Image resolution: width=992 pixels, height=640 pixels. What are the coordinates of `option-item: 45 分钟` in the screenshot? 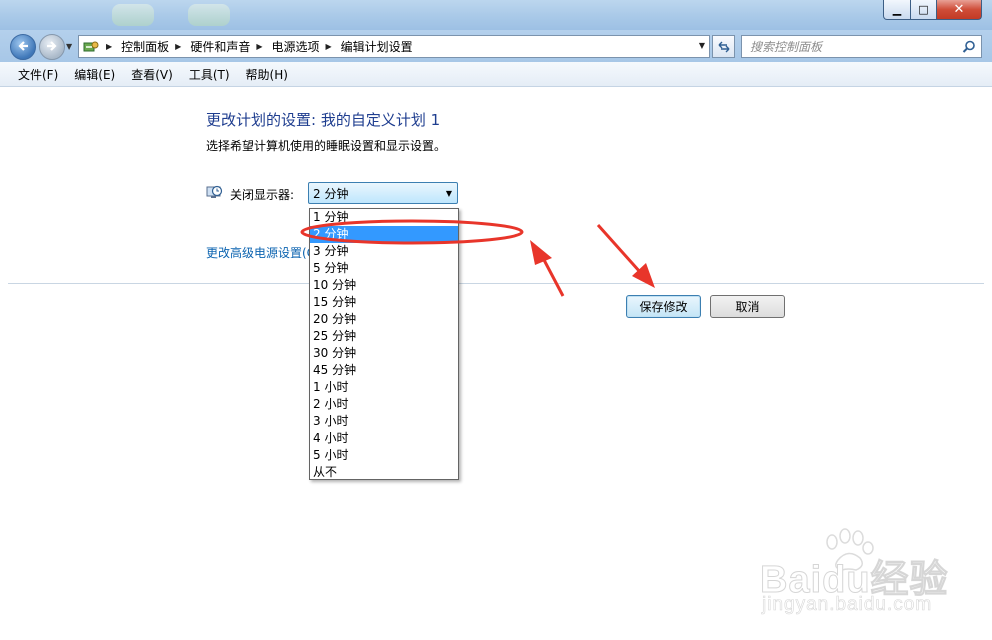 It's located at (384, 370).